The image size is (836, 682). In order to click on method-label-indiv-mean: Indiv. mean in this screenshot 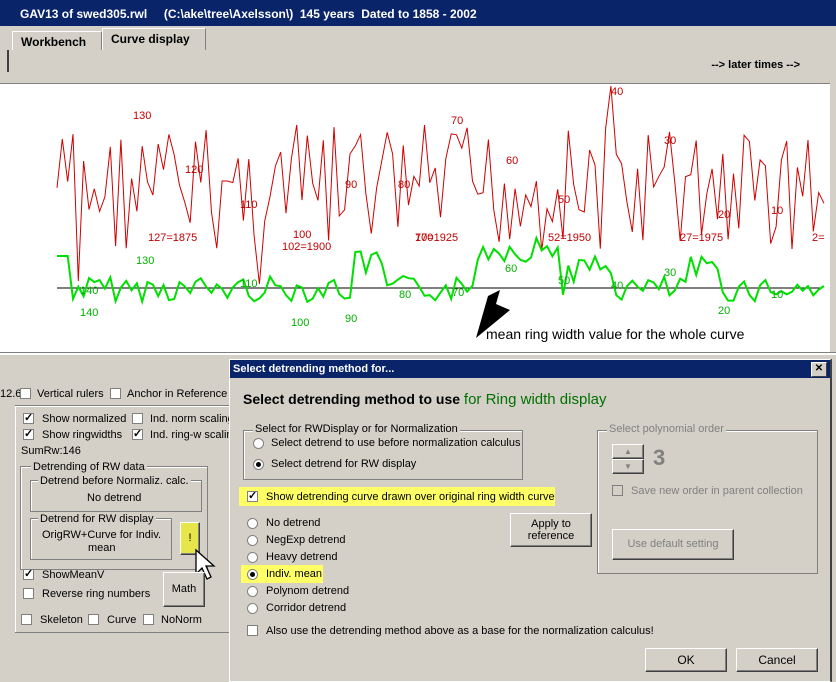, I will do `click(294, 574)`.